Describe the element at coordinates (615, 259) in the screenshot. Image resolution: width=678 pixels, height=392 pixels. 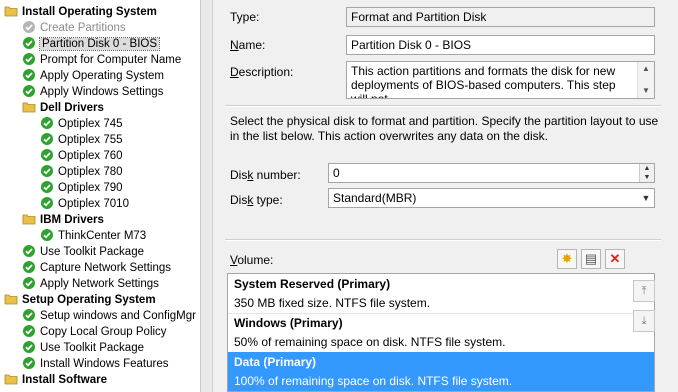
I see `delete-volume-icon: ✕` at that location.